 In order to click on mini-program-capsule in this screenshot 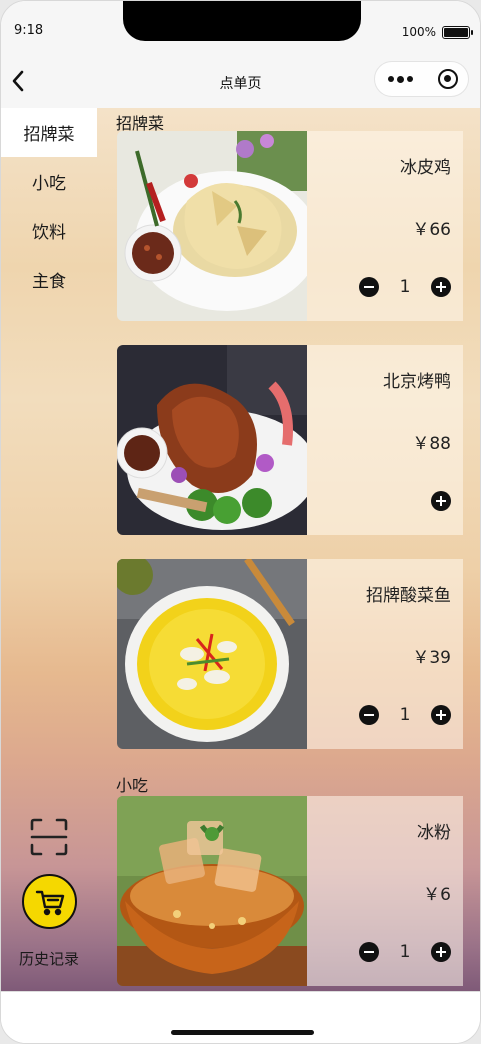, I will do `click(421, 79)`.